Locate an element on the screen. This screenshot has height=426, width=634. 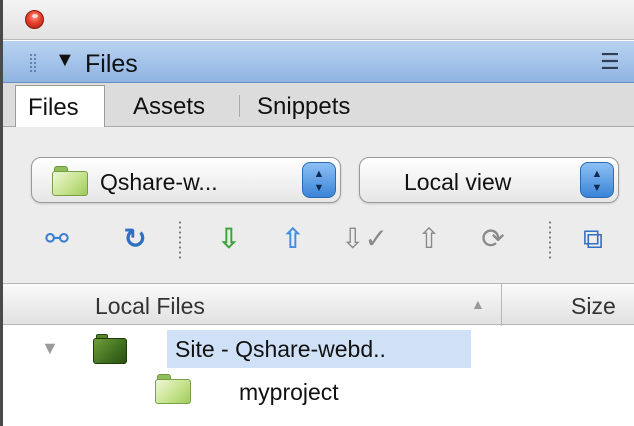
view-select: Local view ▲ ▼ is located at coordinates (489, 180).